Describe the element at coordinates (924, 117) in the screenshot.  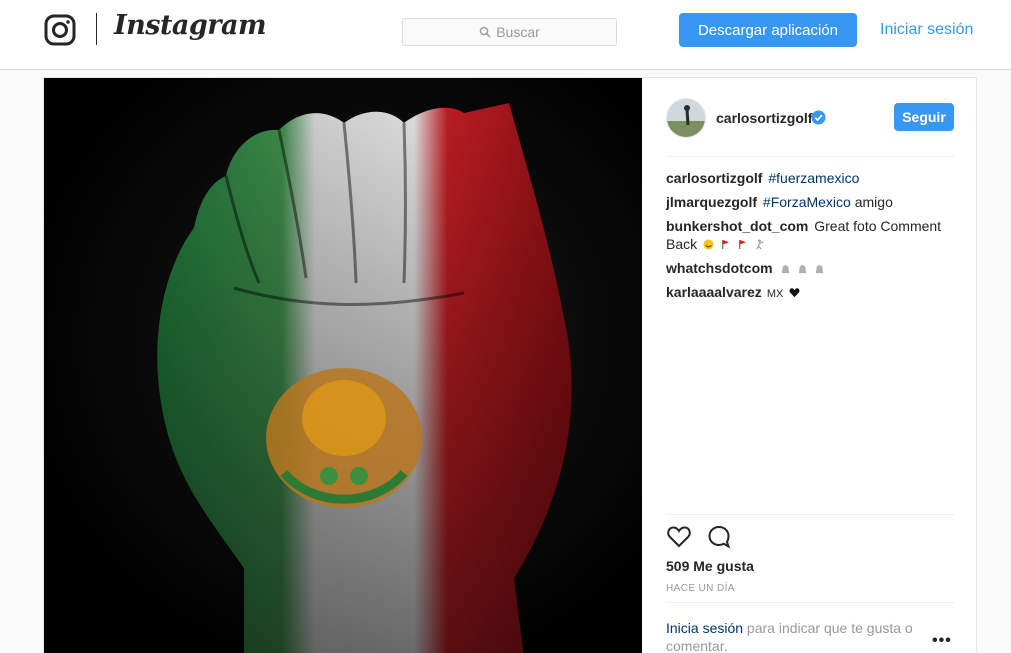
I see `follow-button: Seguir` at that location.